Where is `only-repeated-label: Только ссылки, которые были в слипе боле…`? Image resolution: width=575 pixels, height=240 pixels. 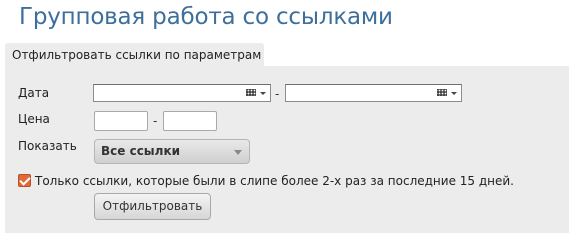
only-repeated-label: Только ссылки, которые были в слипе боле… is located at coordinates (274, 181).